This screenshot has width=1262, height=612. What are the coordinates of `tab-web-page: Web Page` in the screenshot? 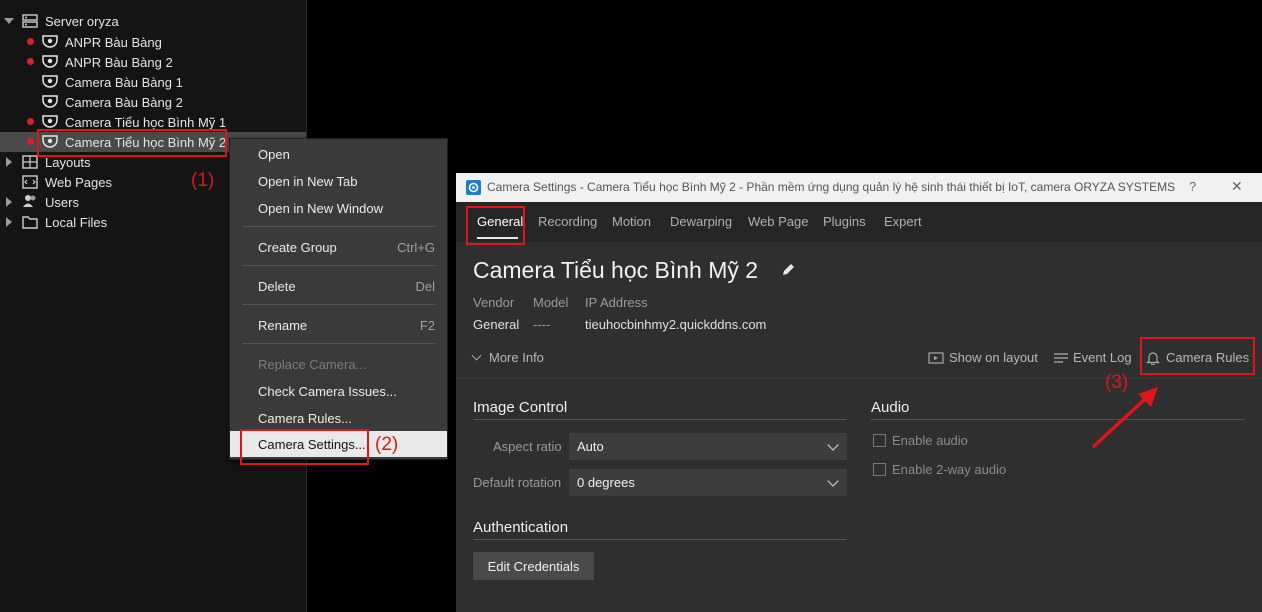 It's located at (778, 221).